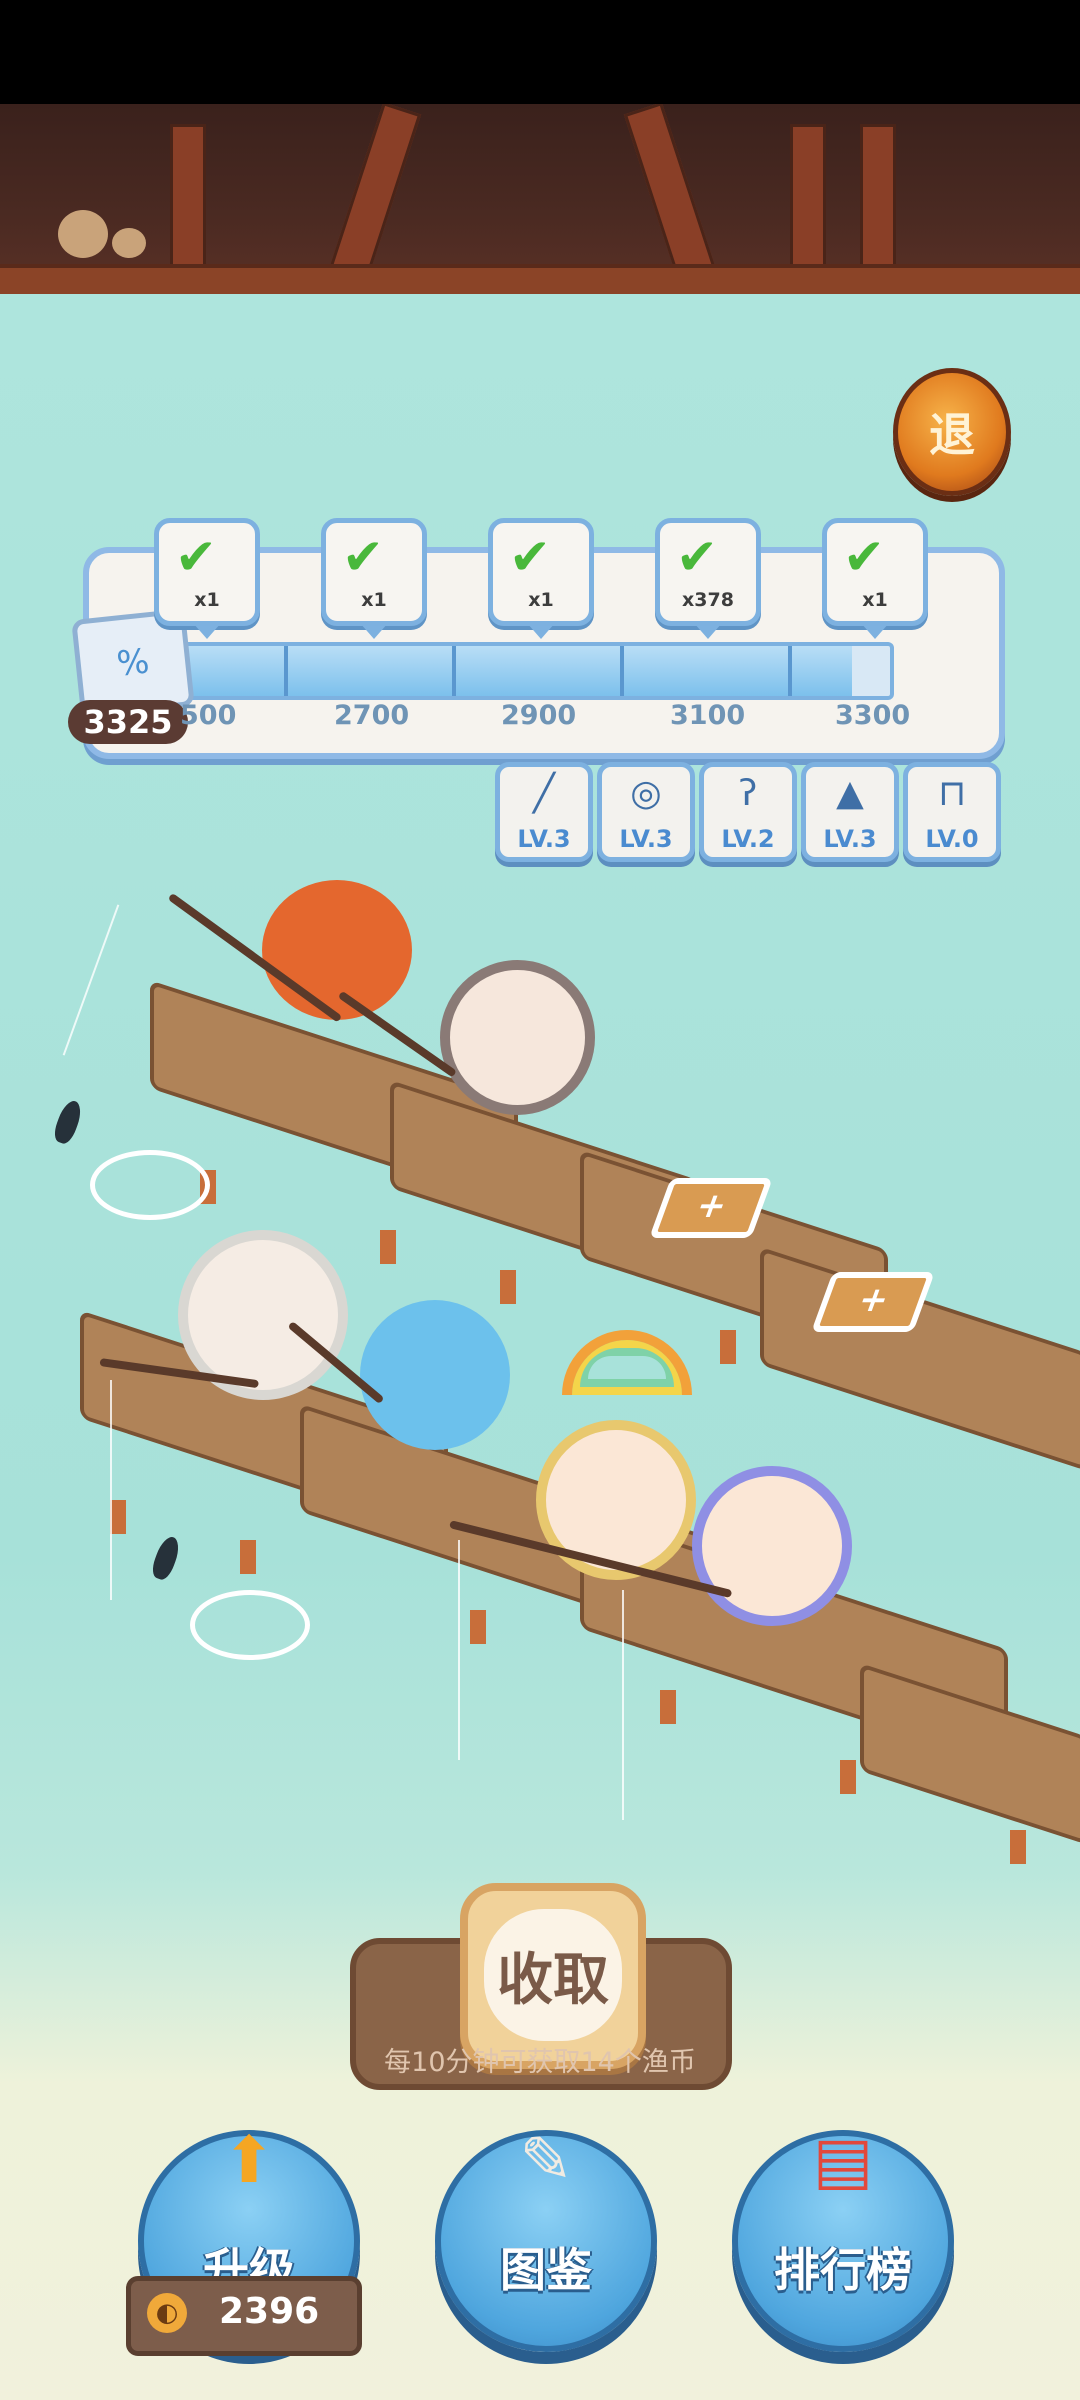 This screenshot has height=2400, width=1080. What do you see at coordinates (708, 715) in the screenshot?
I see `milestone-score: 3100` at bounding box center [708, 715].